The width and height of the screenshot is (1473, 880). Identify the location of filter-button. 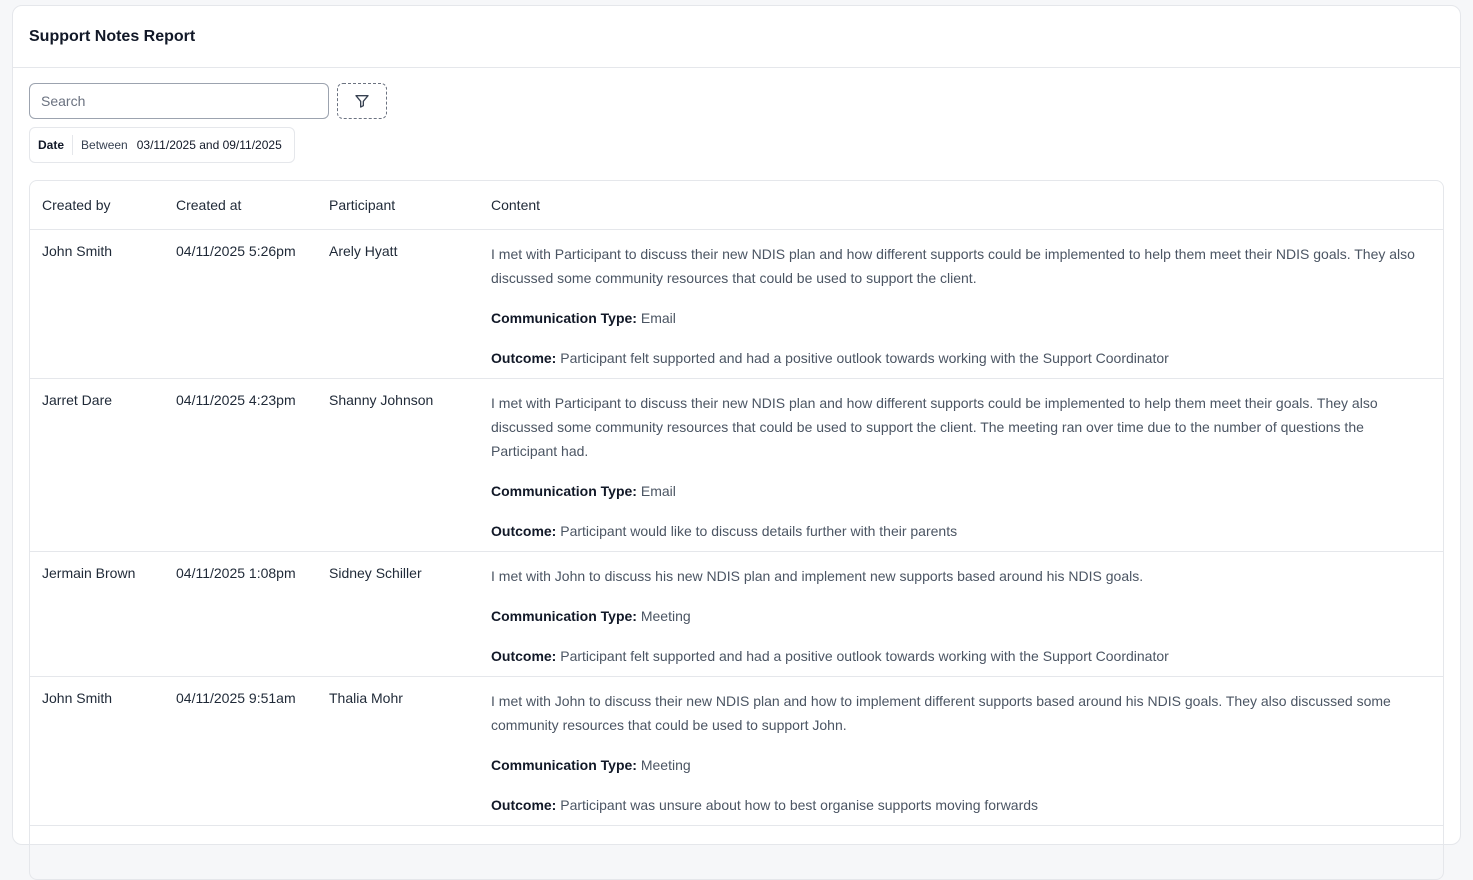
(362, 101).